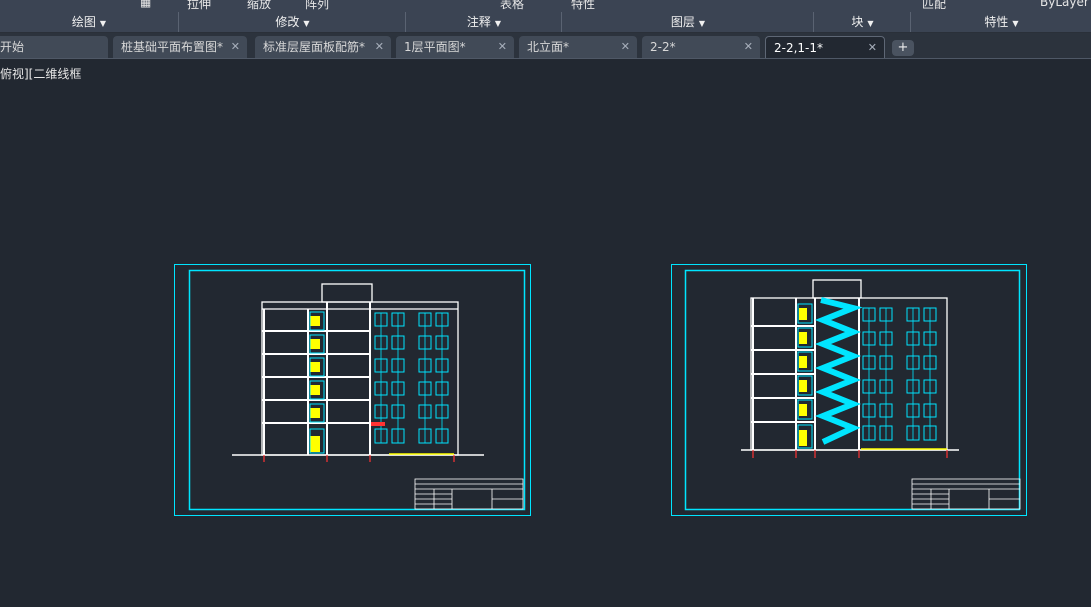 This screenshot has height=607, width=1091. I want to click on tab-pile-foundation: 桩基础平面布置图* ✕, so click(180, 47).